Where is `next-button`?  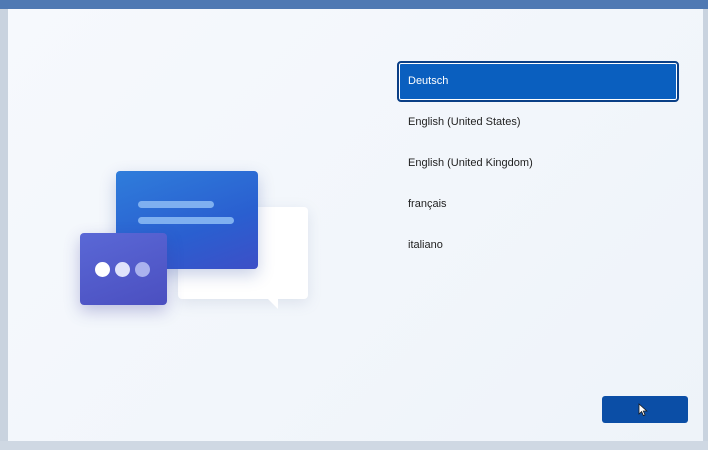
next-button is located at coordinates (645, 409).